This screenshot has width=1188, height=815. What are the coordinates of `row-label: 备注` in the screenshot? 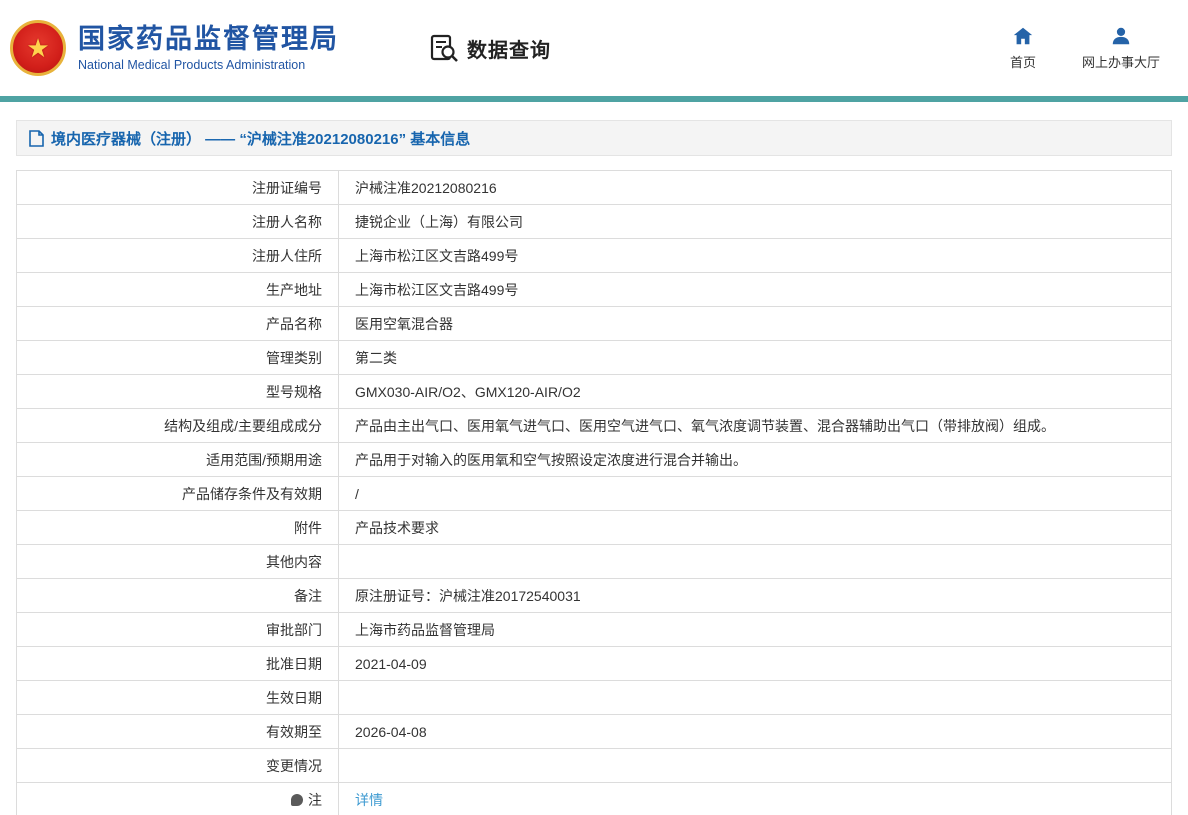 It's located at (177, 595).